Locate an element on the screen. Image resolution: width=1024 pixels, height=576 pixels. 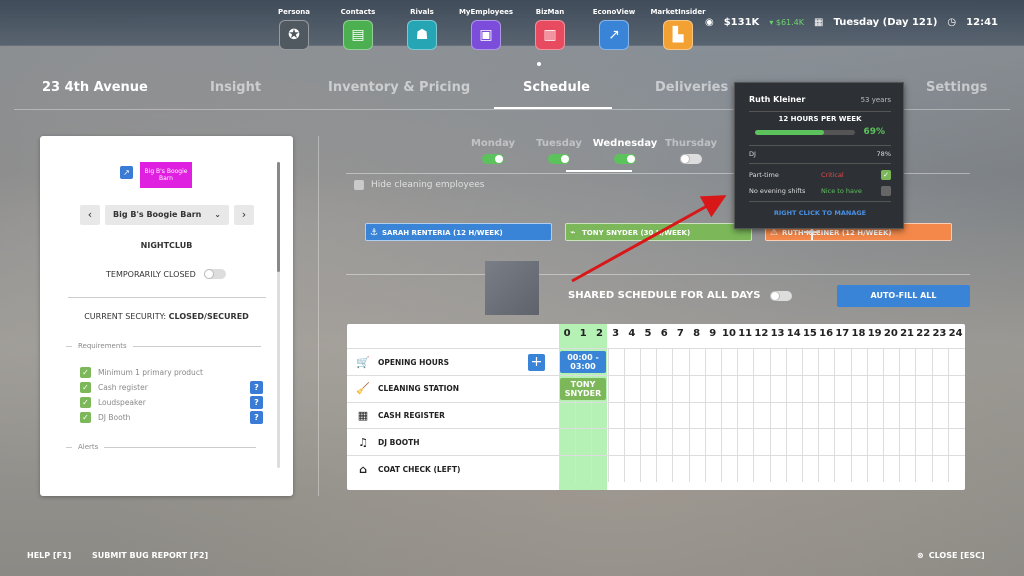
badge-icon: ▣ is located at coordinates (486, 35).